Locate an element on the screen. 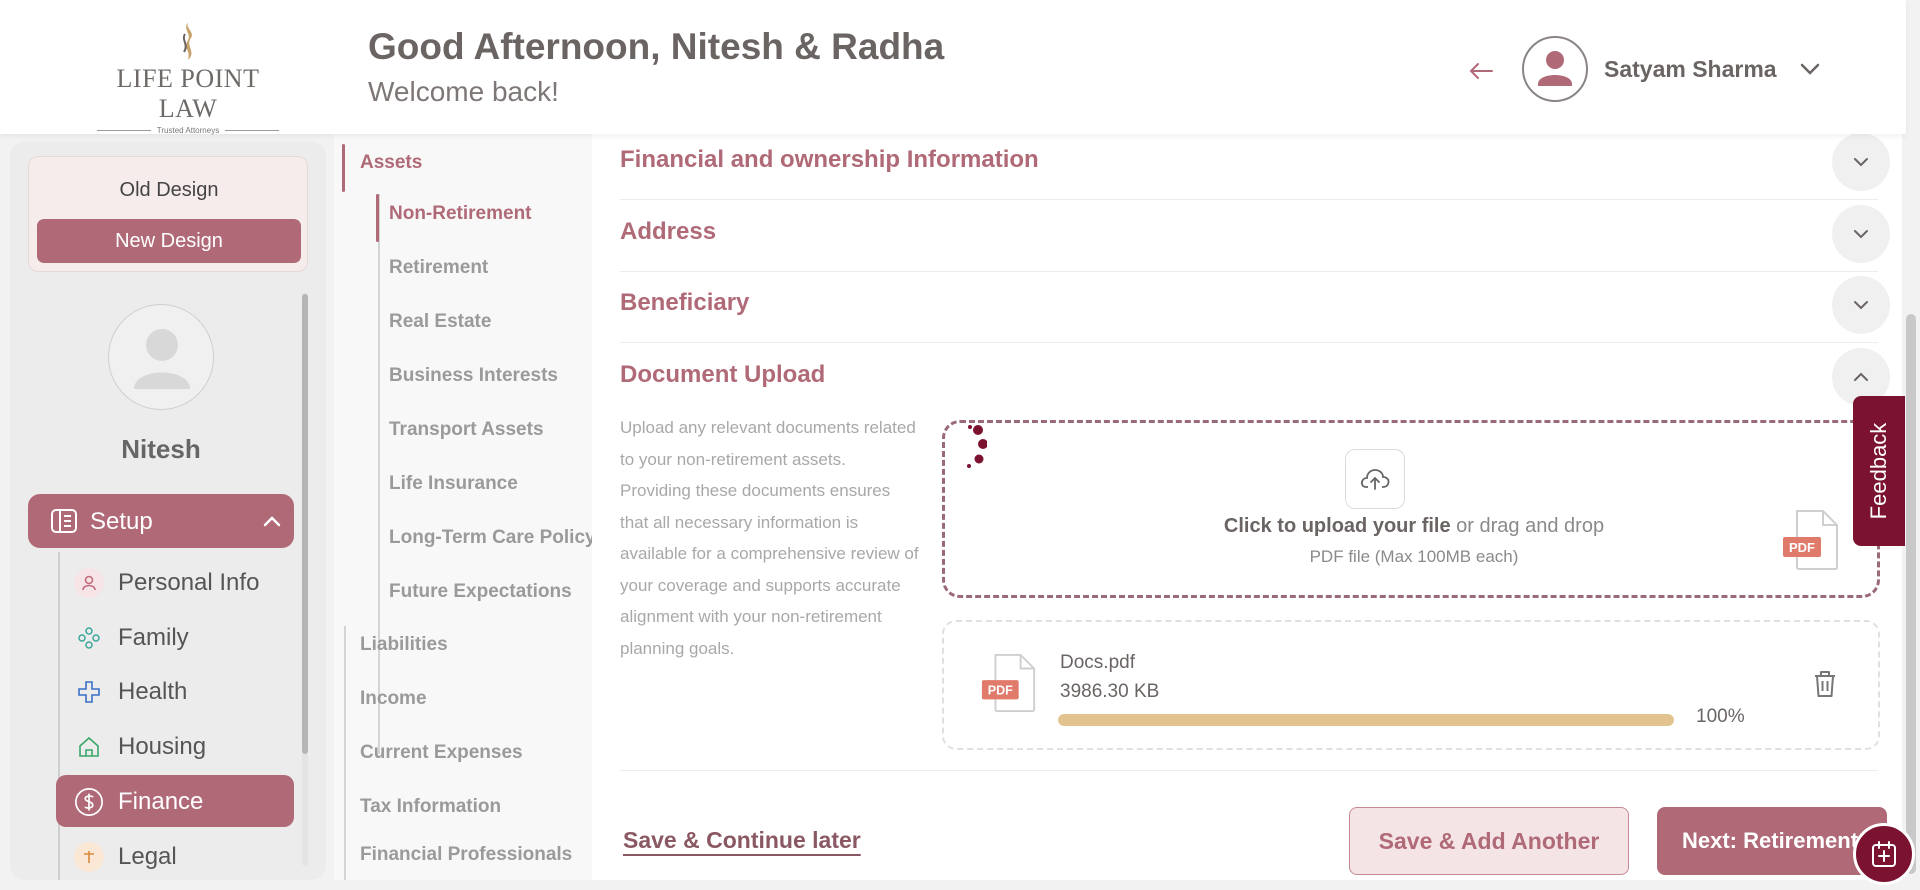 The image size is (1920, 890). upload-cloud-icon is located at coordinates (1375, 479).